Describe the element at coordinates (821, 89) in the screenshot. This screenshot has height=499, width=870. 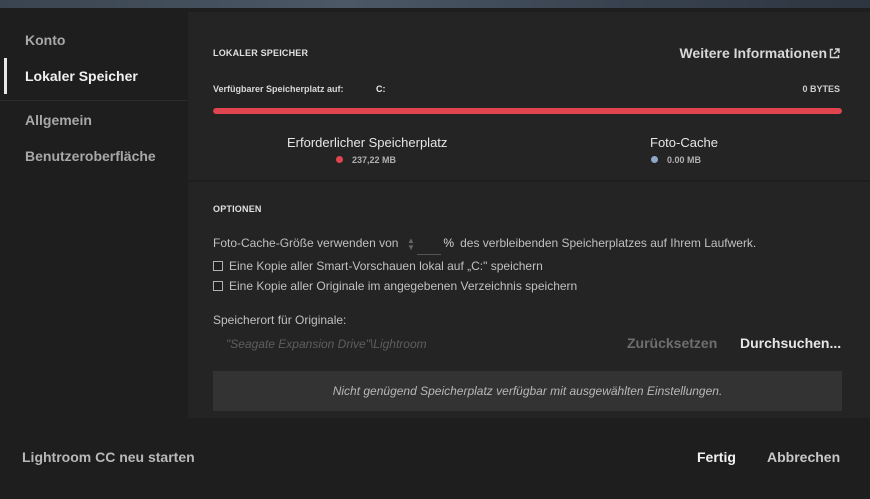
I see `available-bytes: 0 BYTES` at that location.